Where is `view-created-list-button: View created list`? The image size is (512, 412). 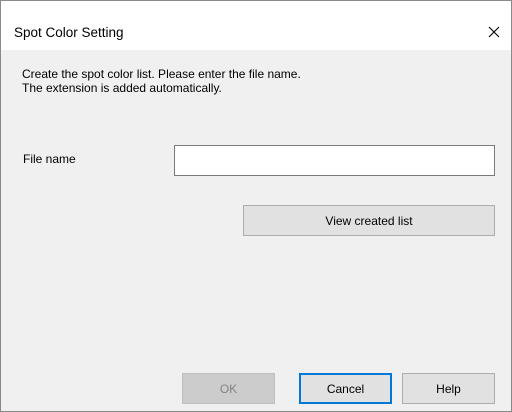 view-created-list-button: View created list is located at coordinates (369, 220).